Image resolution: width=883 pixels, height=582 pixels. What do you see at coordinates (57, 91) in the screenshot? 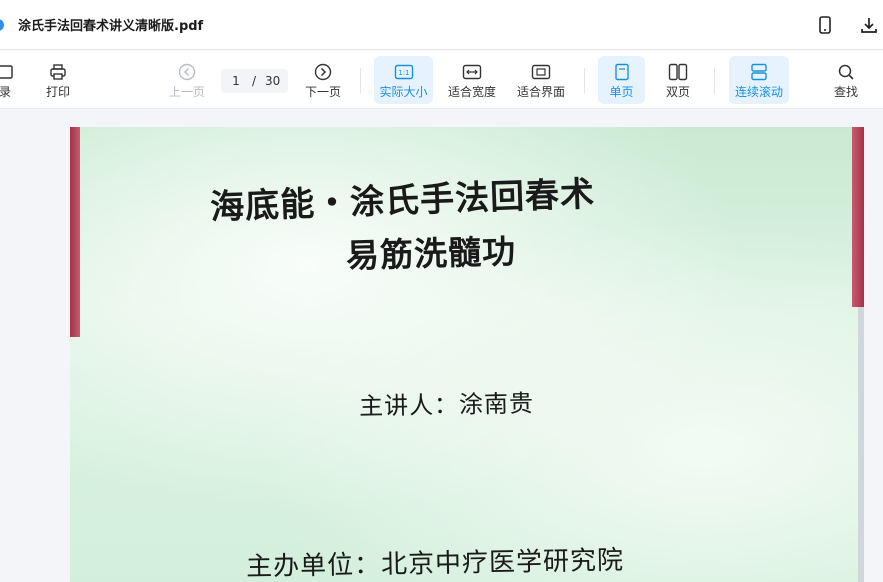
I see `print-label: 打印` at bounding box center [57, 91].